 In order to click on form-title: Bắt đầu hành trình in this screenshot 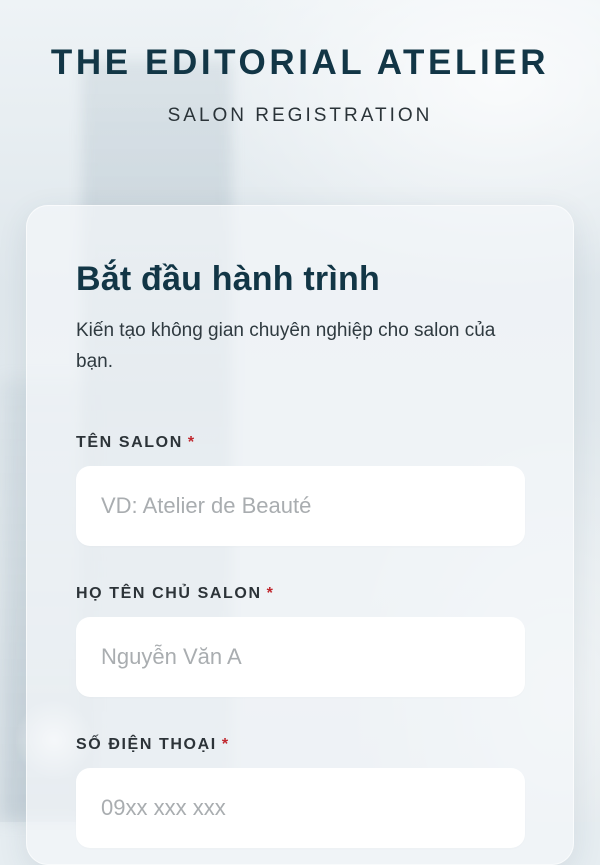, I will do `click(228, 279)`.